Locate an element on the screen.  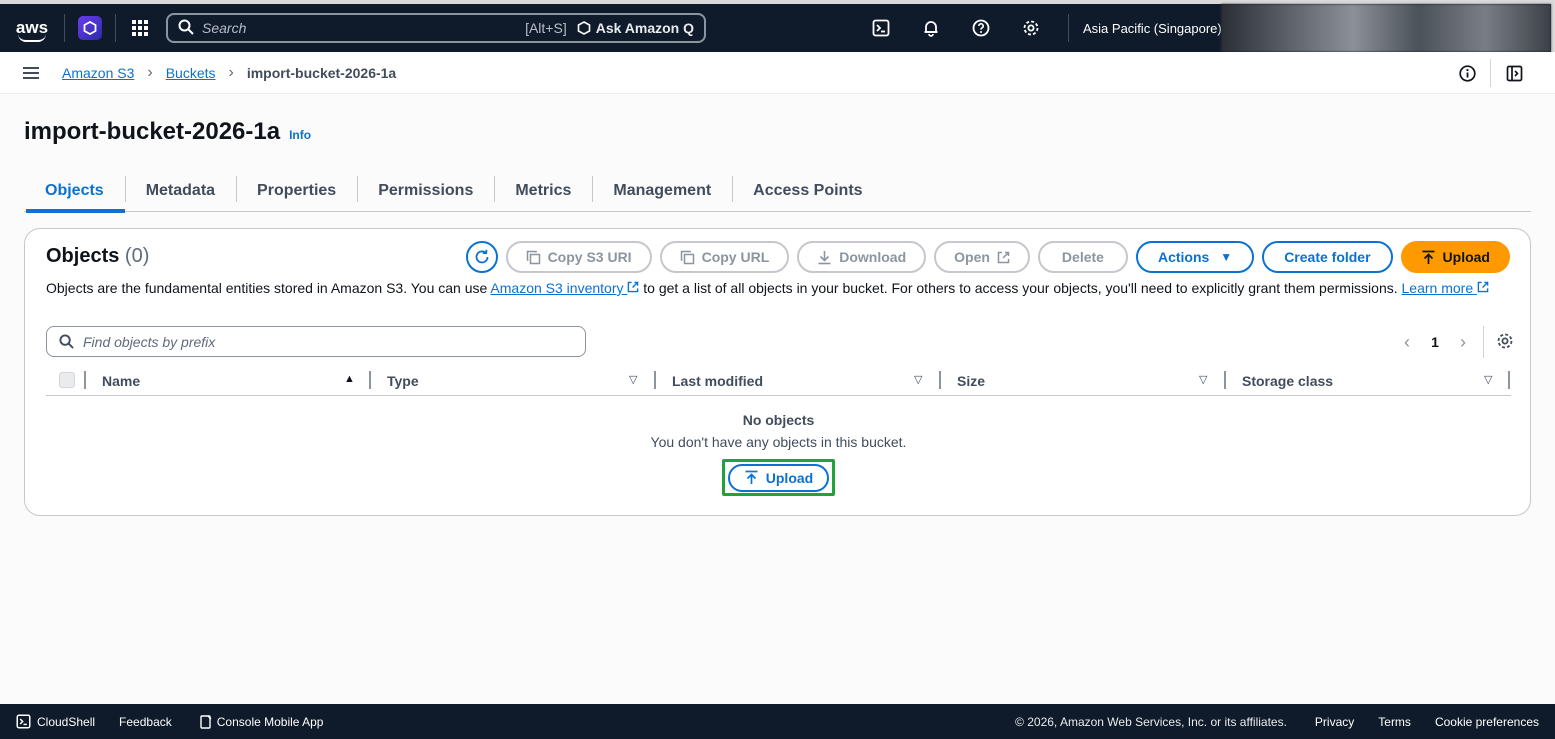
region-label: Asia Pacific (Singapore) is located at coordinates (1152, 28).